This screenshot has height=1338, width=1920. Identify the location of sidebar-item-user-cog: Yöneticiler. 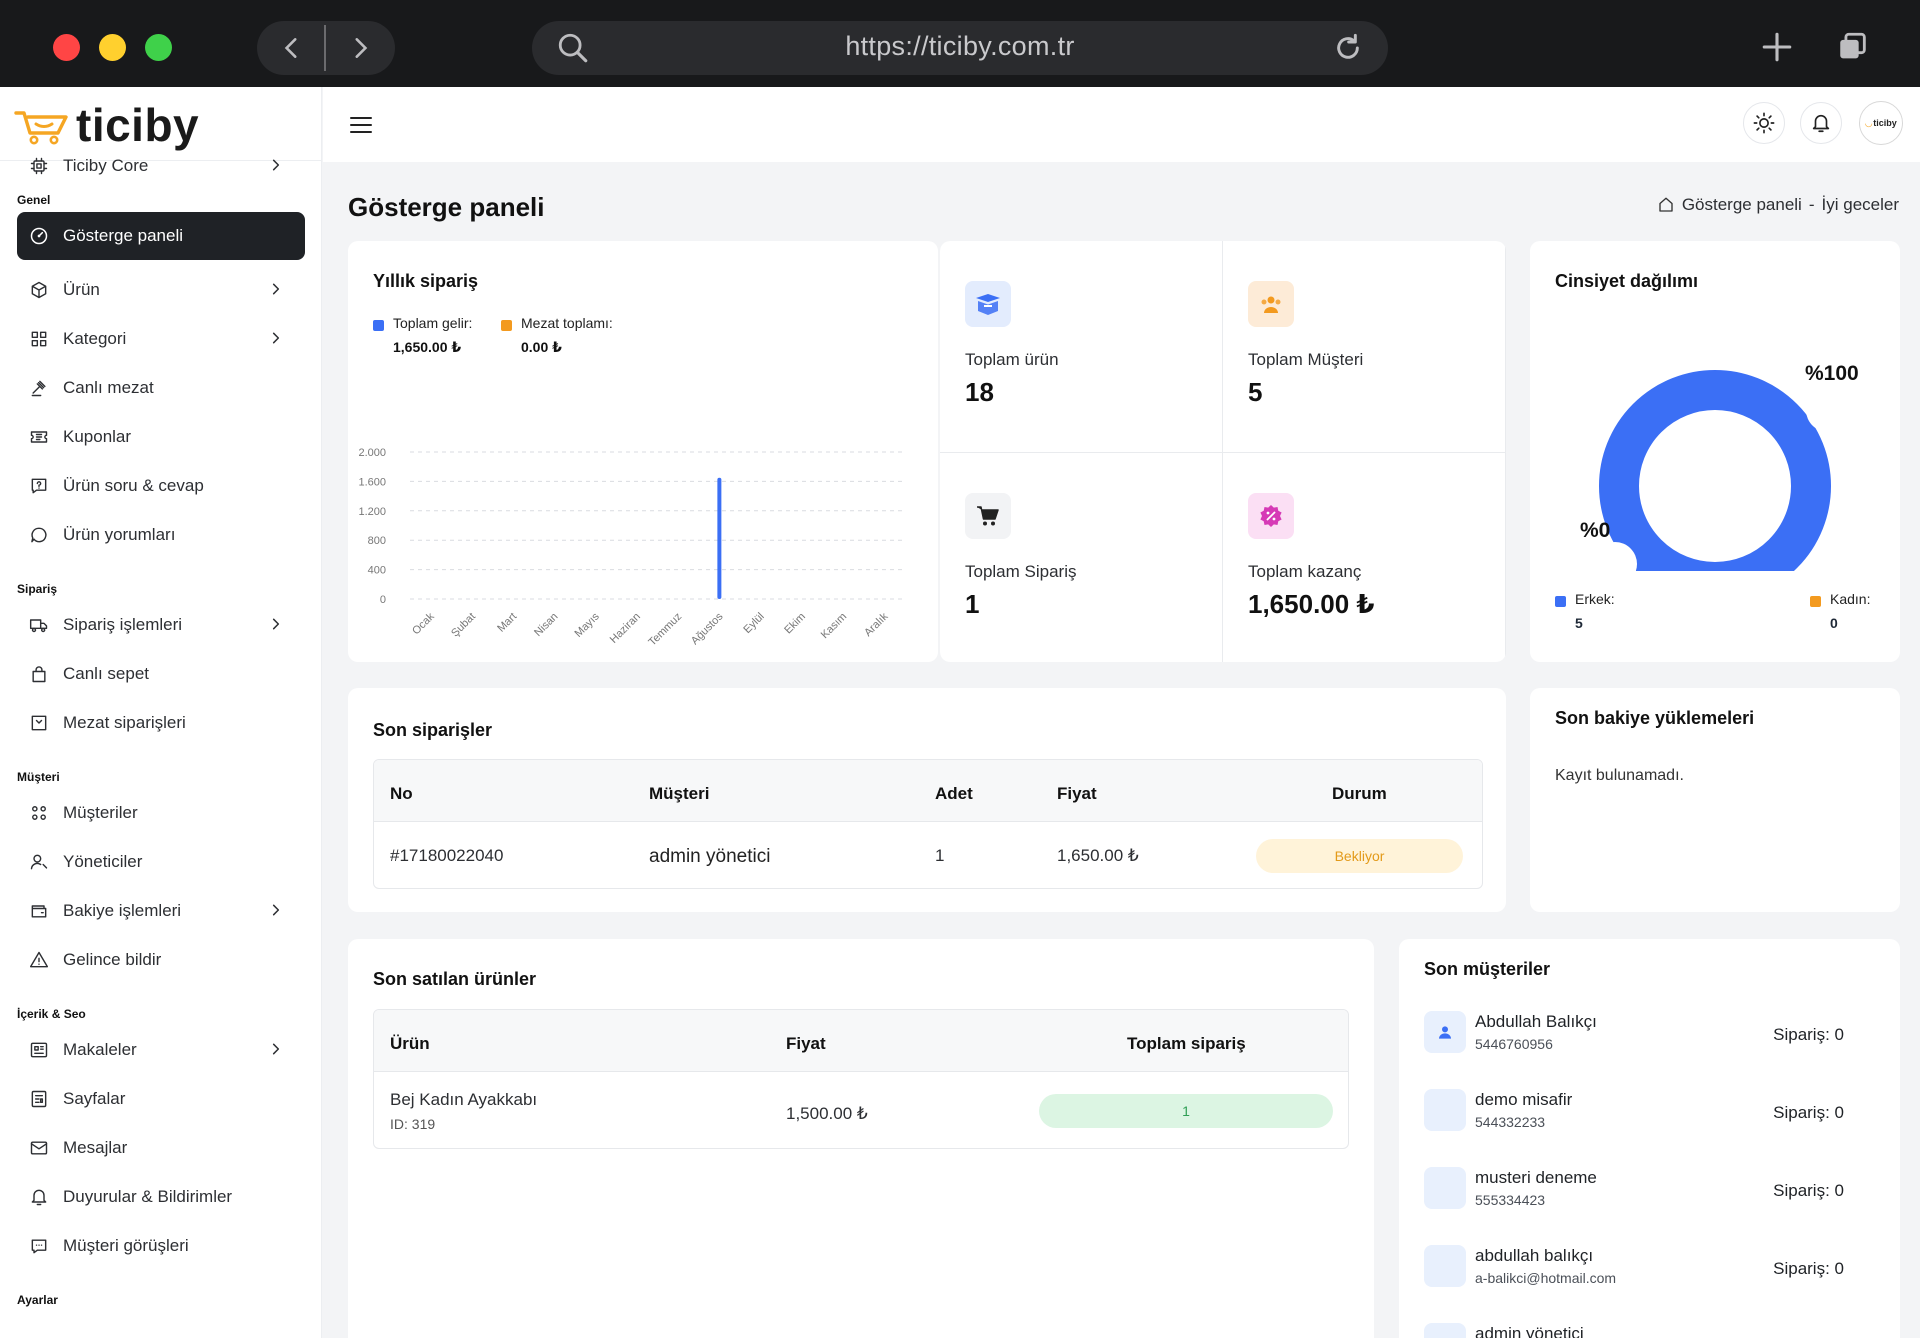
(161, 862).